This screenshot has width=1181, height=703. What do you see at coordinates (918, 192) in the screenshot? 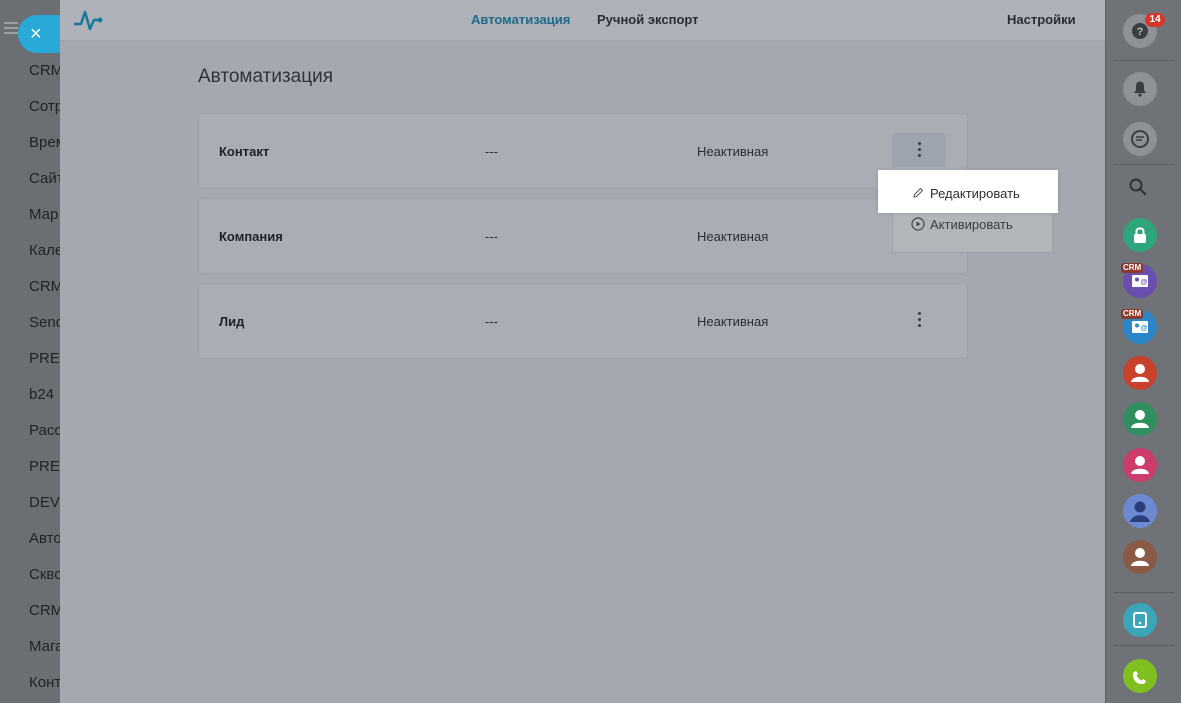
I see `pencil-icon` at bounding box center [918, 192].